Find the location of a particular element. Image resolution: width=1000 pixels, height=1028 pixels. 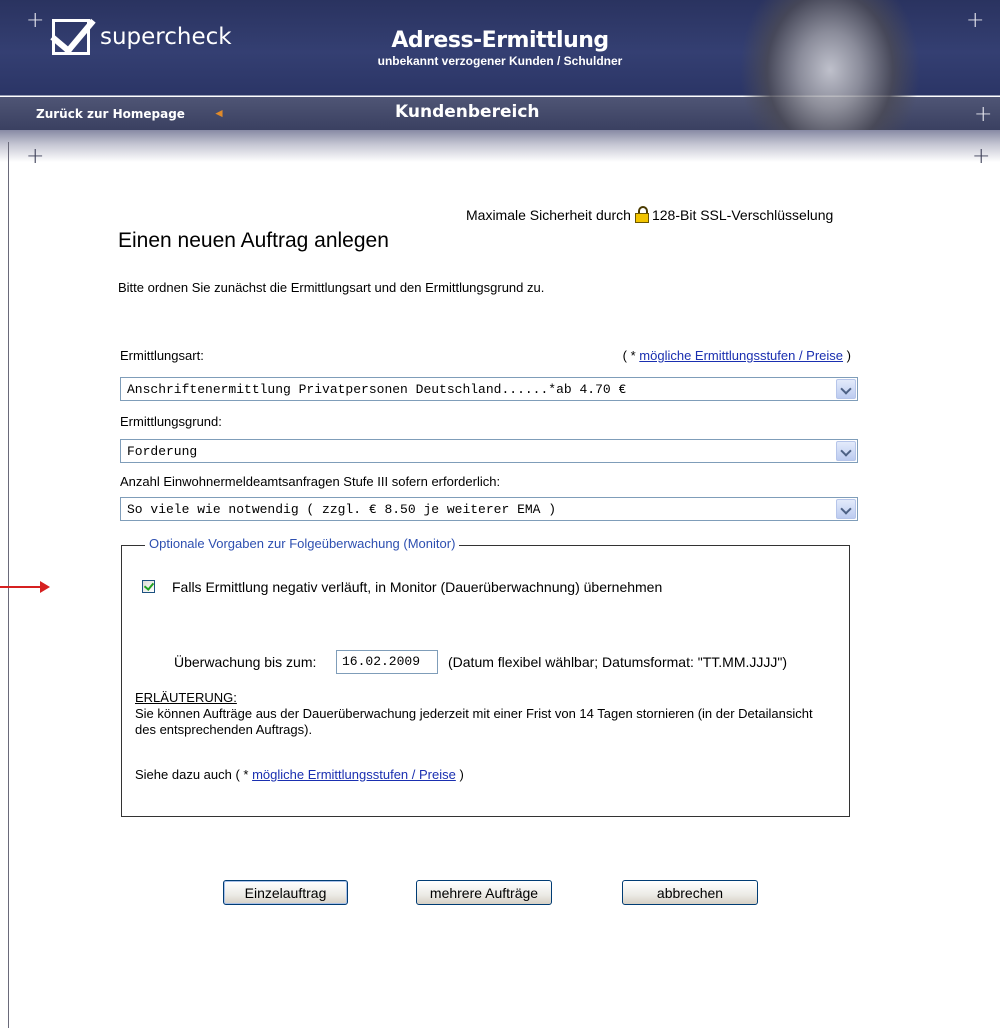

ssl-prefix: Maximale Sicherheit durch is located at coordinates (548, 214).